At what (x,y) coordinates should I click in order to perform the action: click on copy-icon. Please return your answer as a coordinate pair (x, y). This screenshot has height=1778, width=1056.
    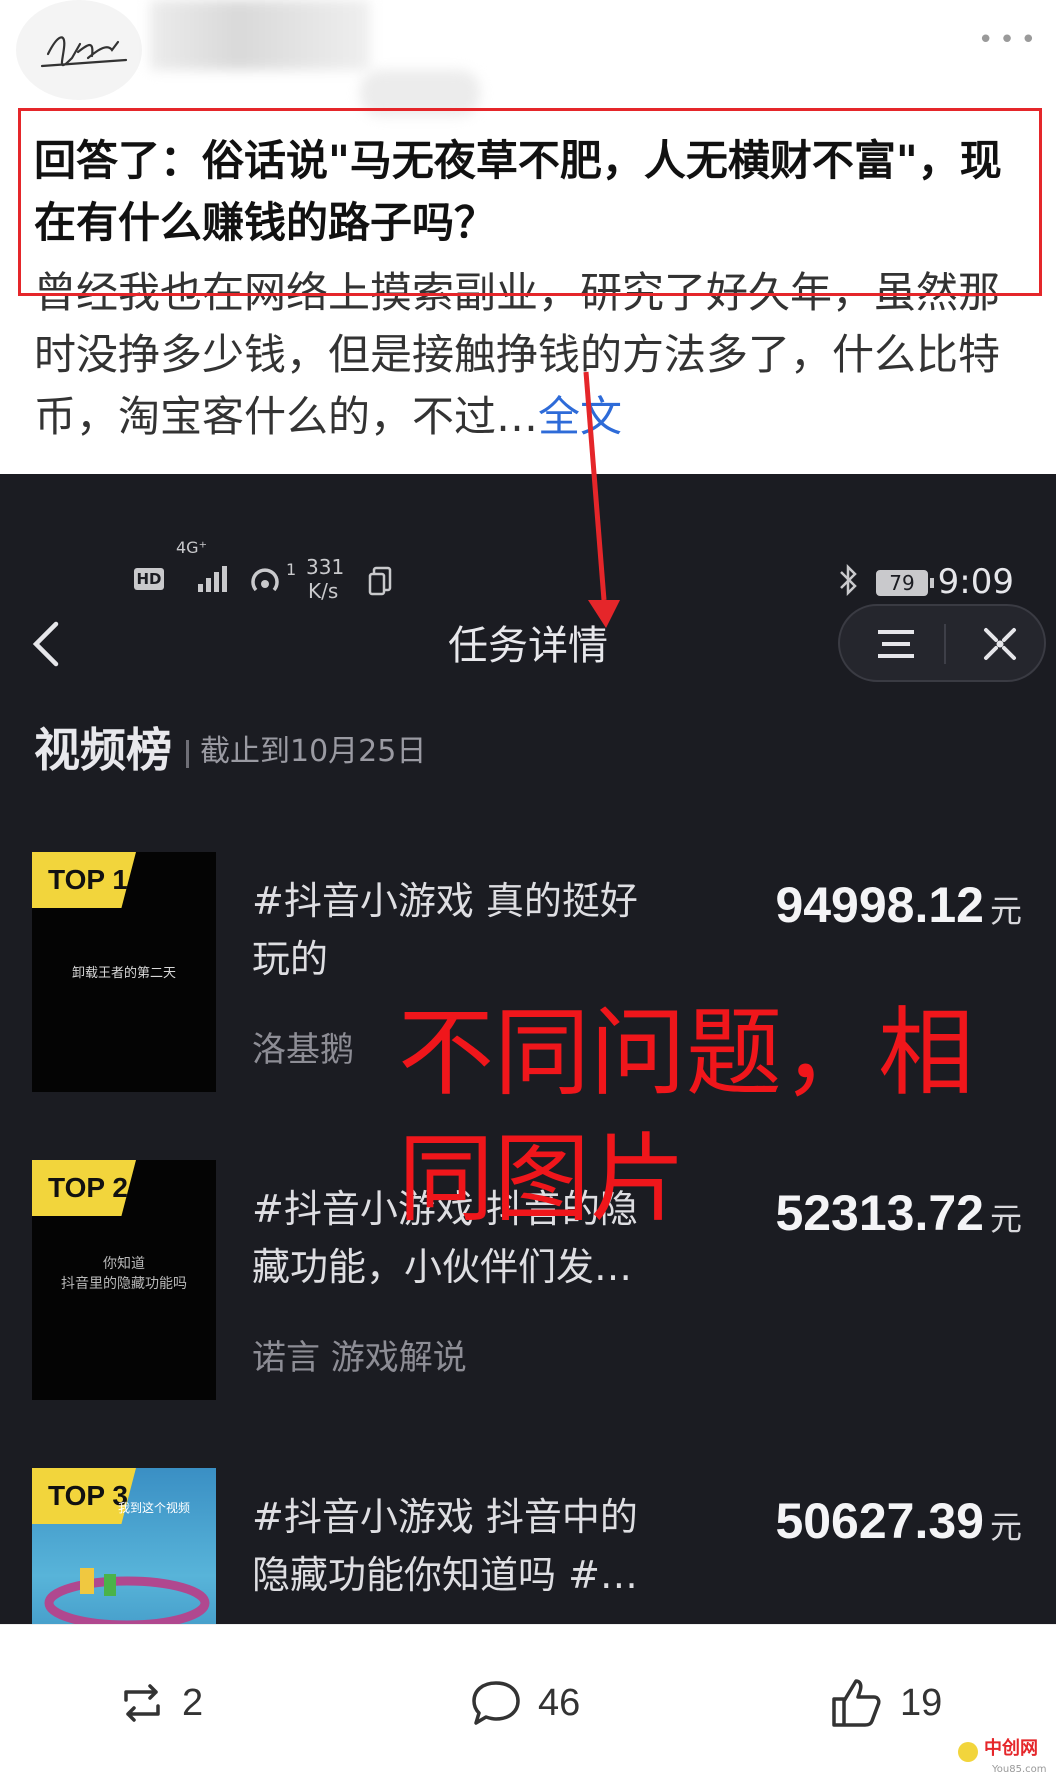
    Looking at the image, I should click on (380, 581).